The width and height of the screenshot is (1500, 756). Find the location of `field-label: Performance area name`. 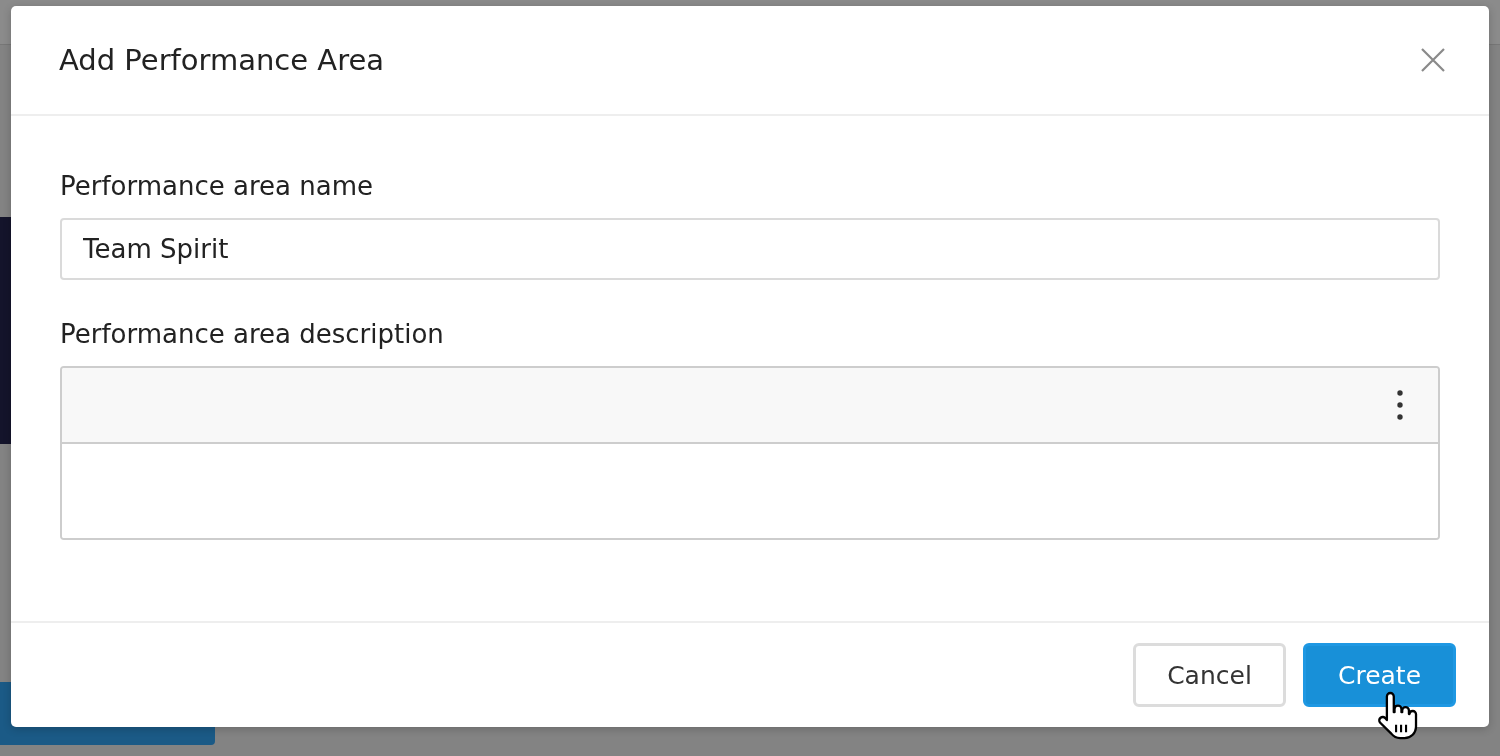

field-label: Performance area name is located at coordinates (217, 186).